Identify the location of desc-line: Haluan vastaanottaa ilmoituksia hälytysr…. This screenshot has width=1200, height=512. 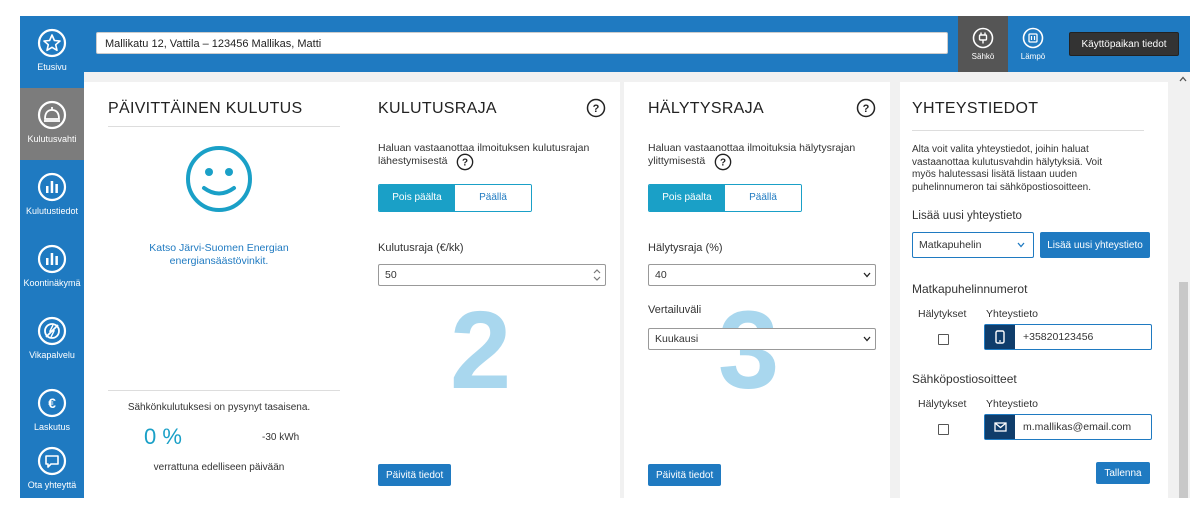
(752, 148).